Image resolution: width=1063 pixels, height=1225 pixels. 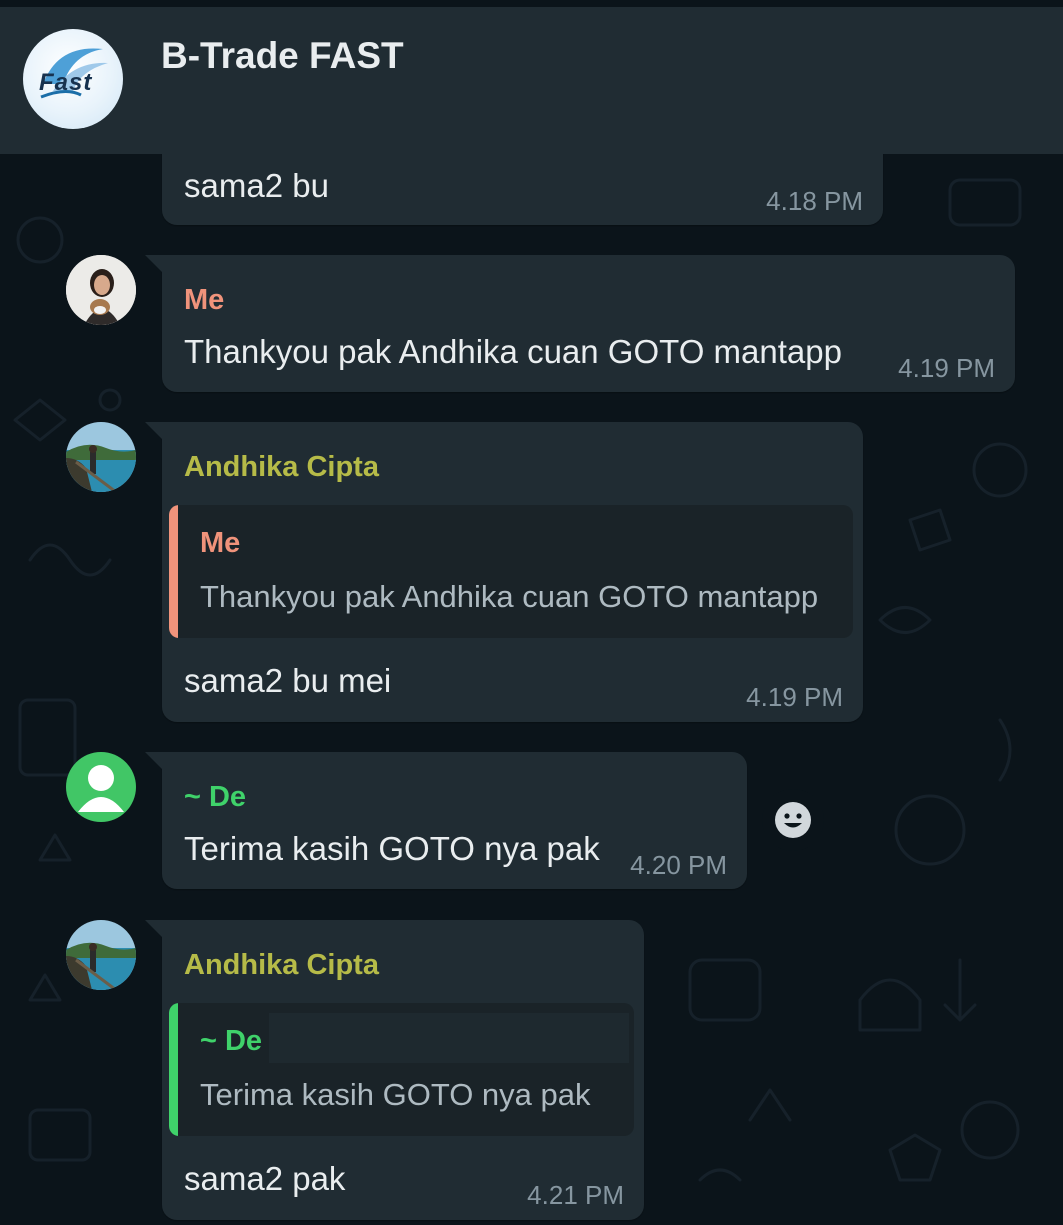 I want to click on message-text: sama2 pak, so click(x=265, y=1178).